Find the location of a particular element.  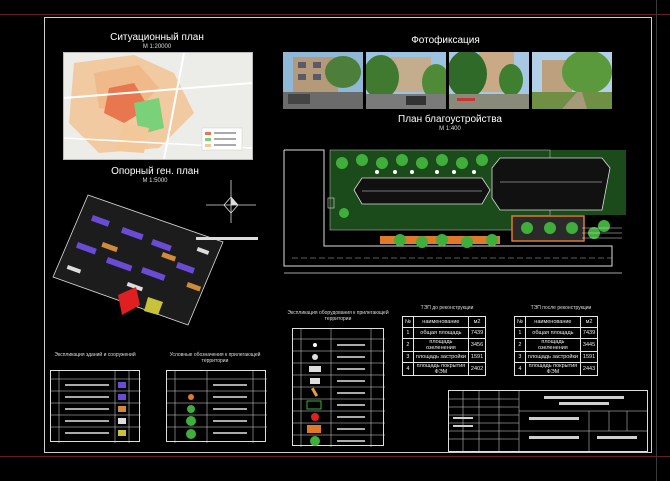

tep-cell: 3456 is located at coordinates (477, 345).